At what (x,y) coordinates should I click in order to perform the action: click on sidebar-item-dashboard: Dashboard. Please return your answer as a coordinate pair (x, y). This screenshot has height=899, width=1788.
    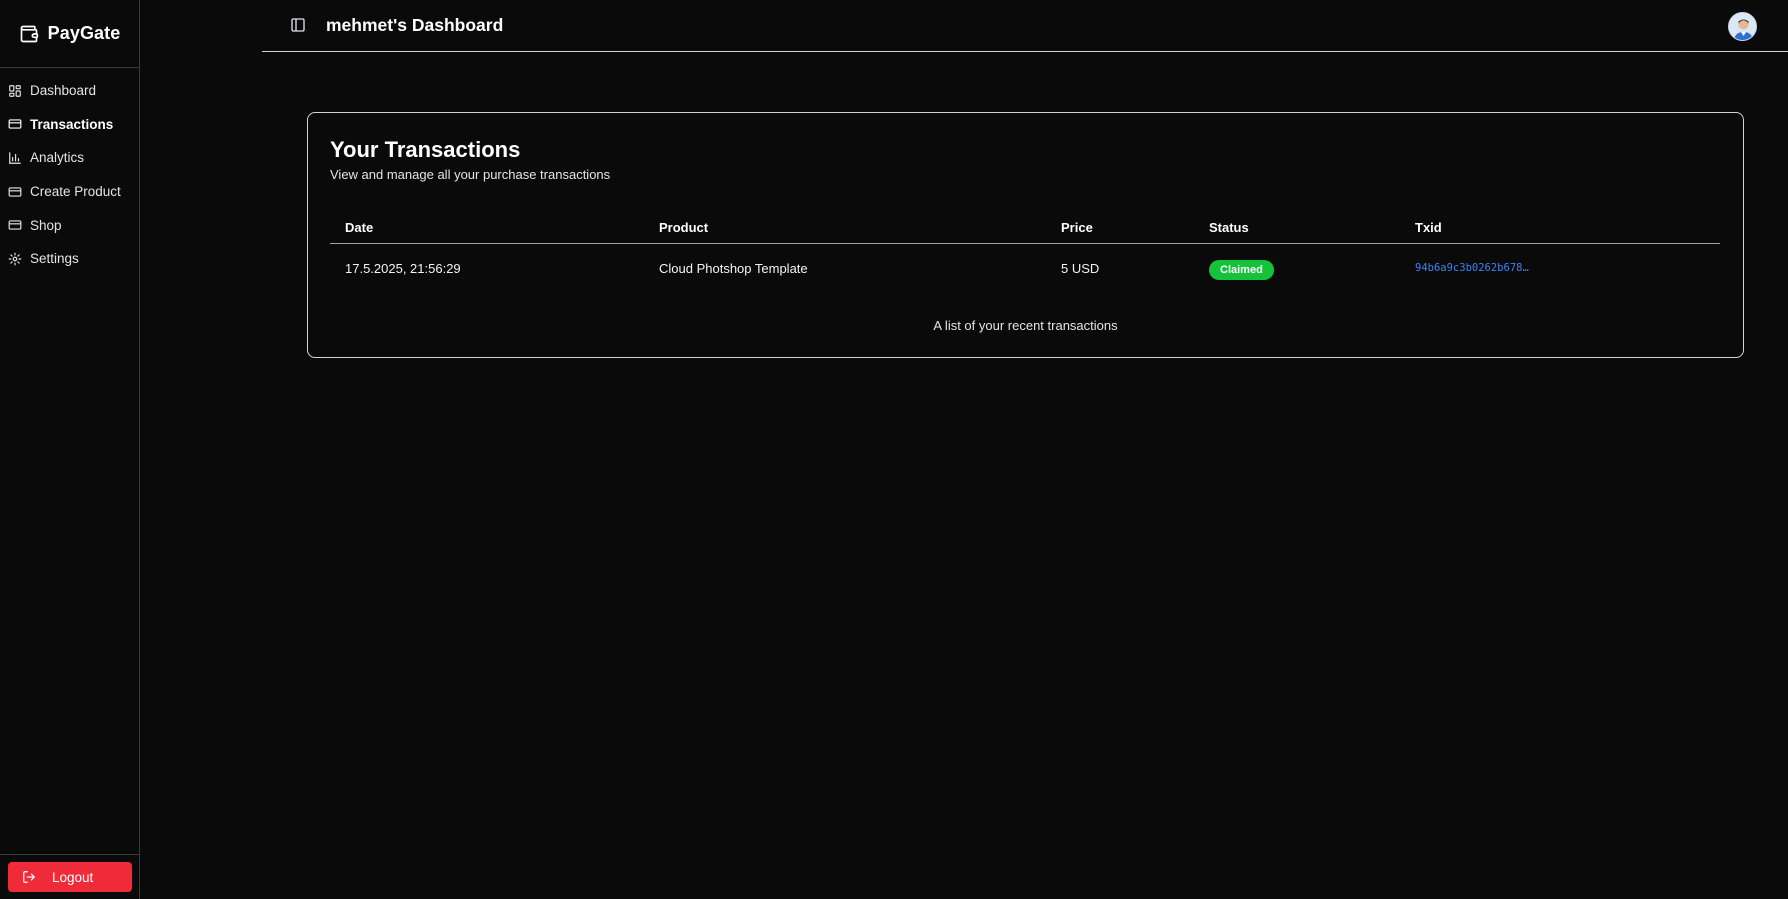
    Looking at the image, I should click on (69, 91).